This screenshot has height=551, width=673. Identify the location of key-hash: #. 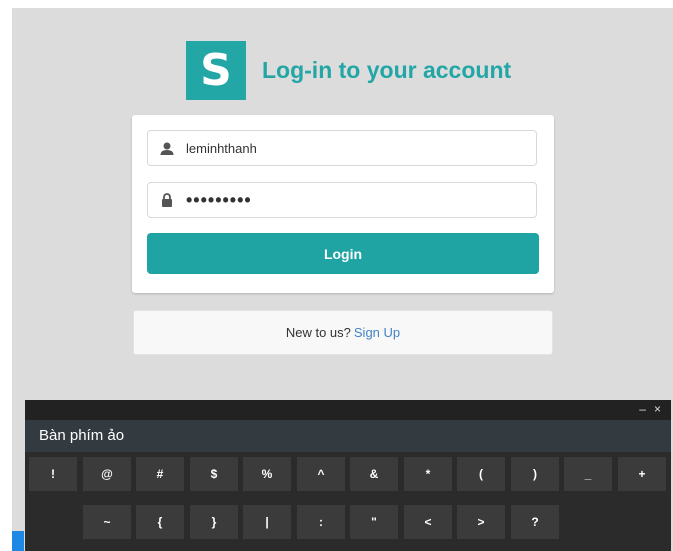
(160, 474).